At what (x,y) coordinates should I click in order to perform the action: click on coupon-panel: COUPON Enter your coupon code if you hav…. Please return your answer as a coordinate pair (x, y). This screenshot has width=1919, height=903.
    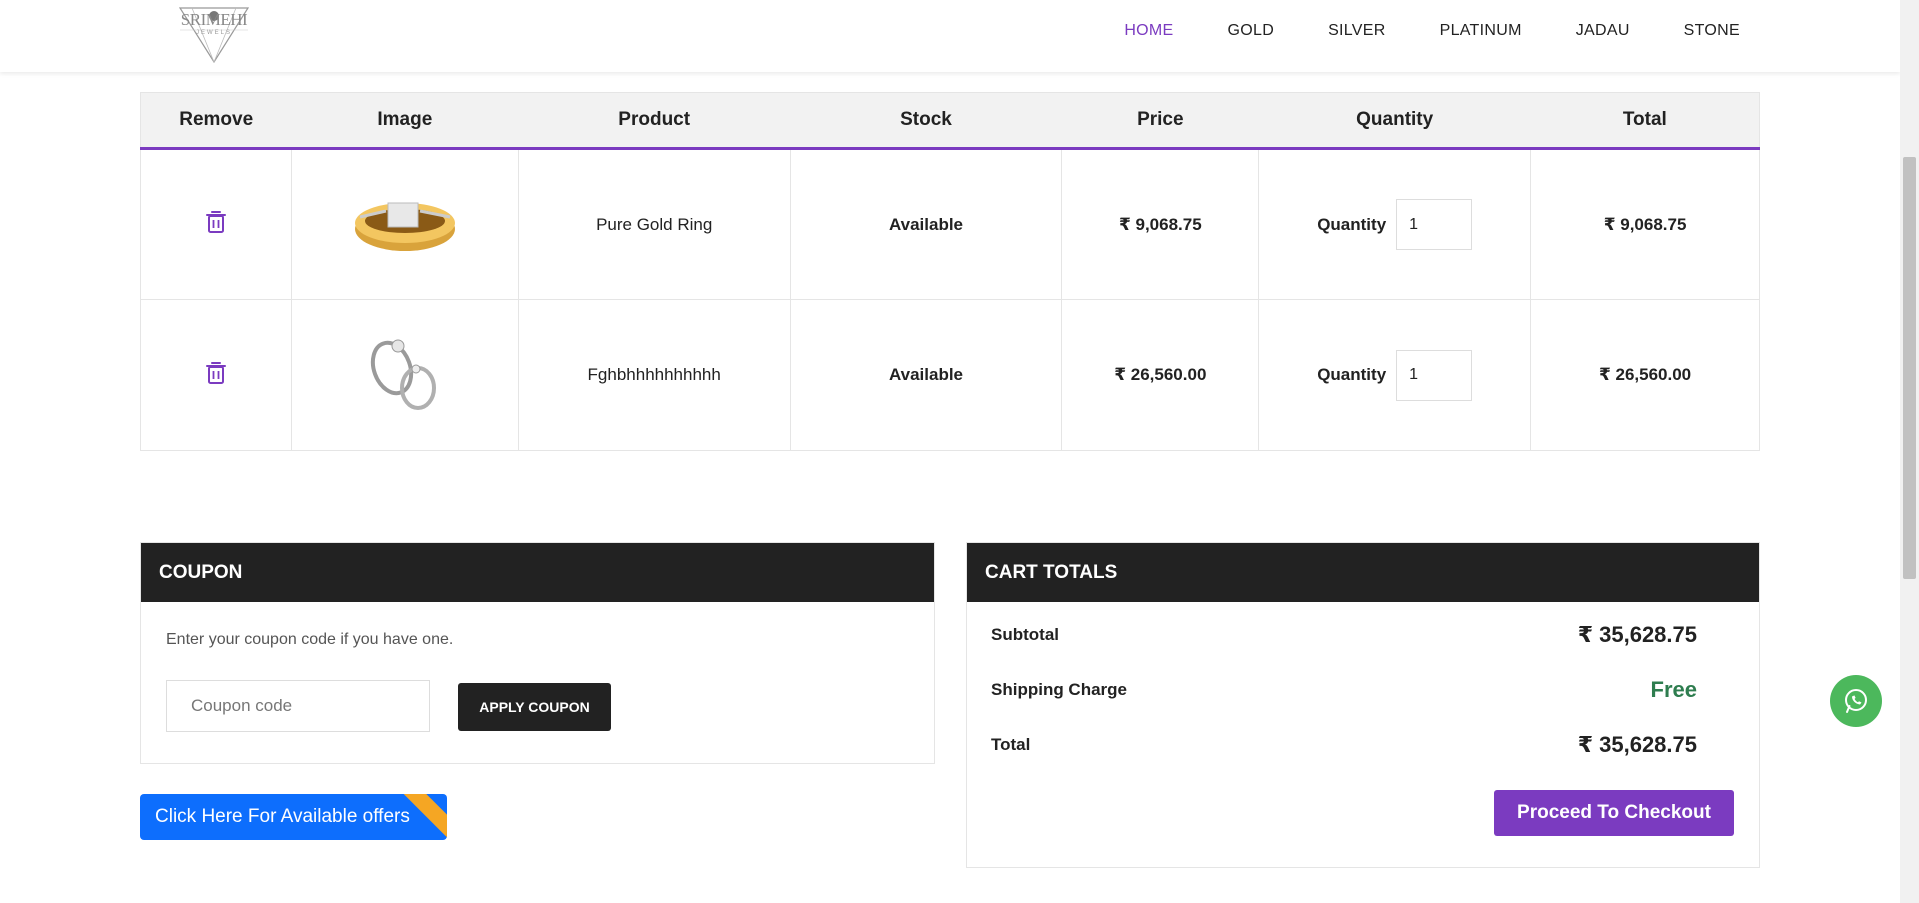
    Looking at the image, I should click on (537, 653).